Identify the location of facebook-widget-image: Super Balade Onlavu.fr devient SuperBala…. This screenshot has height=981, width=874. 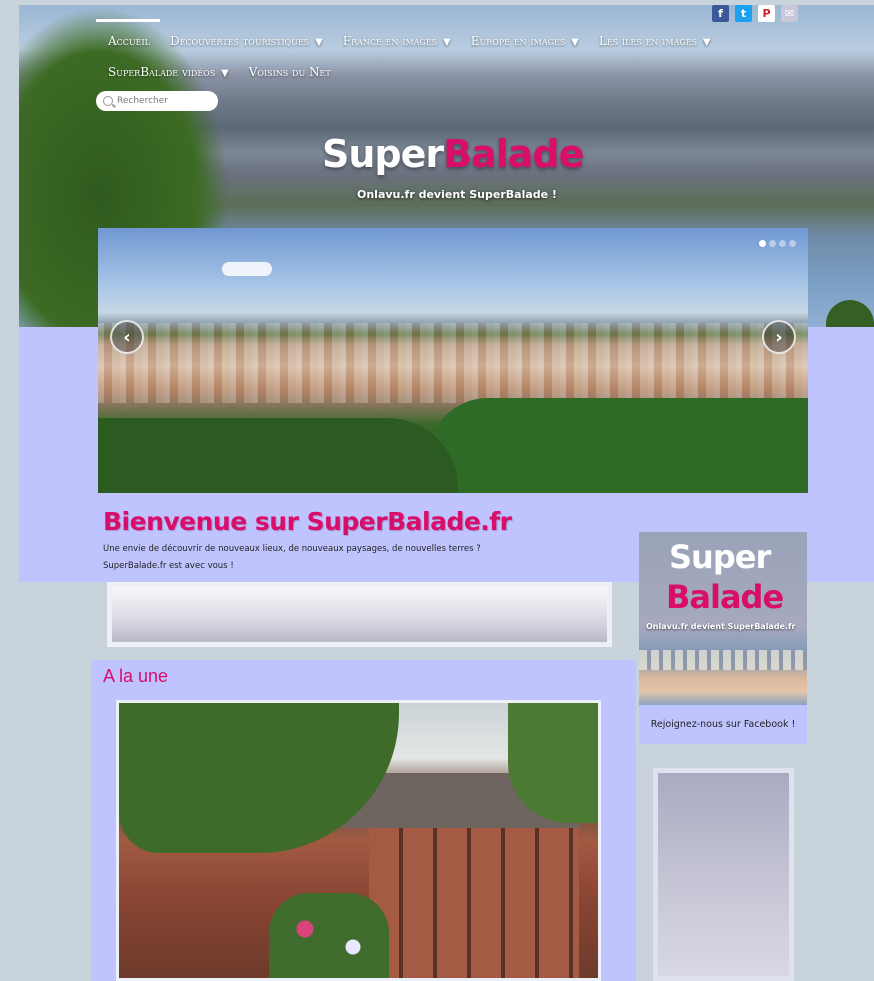
(723, 618).